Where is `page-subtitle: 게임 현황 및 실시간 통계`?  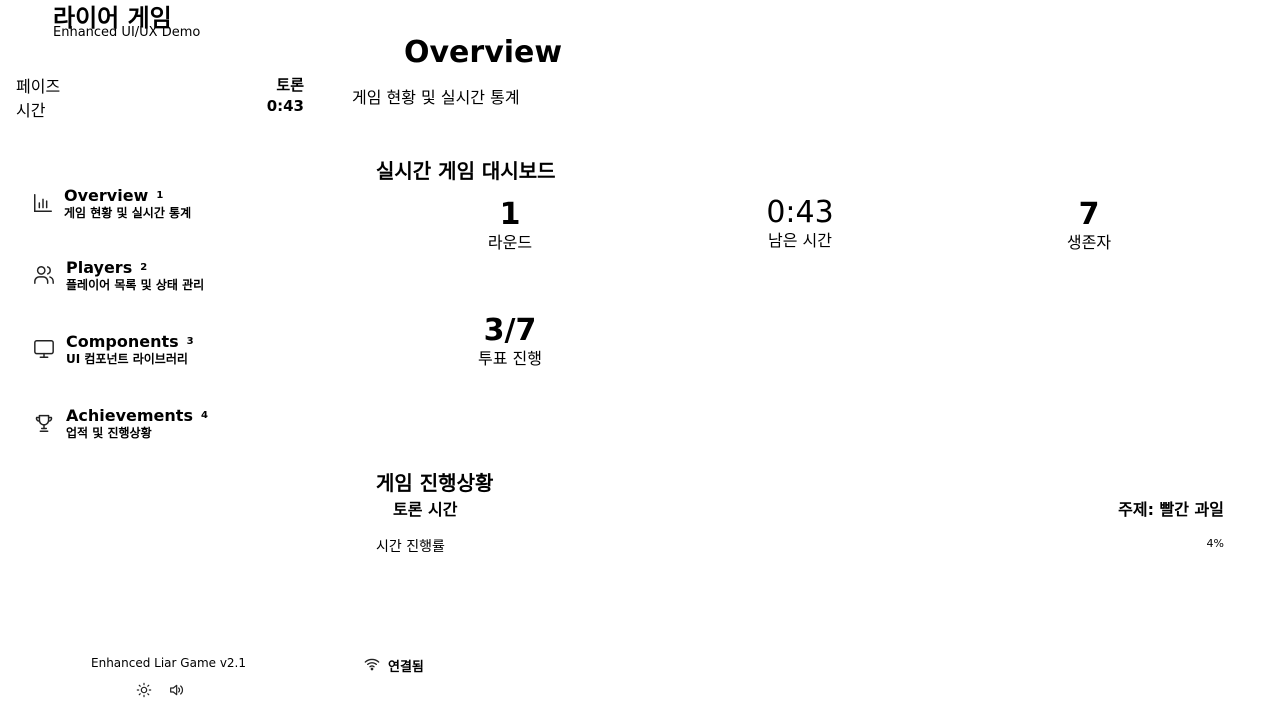 page-subtitle: 게임 현황 및 실시간 통계 is located at coordinates (436, 97).